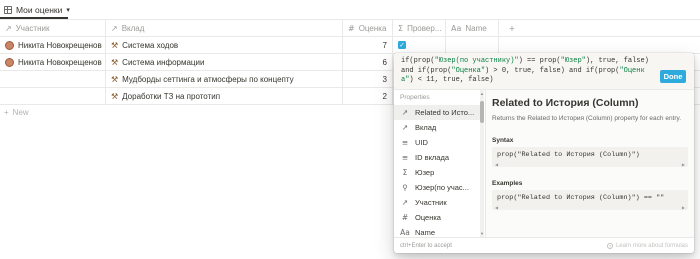 This screenshot has width=700, height=259. I want to click on syntax-code-box: prop("Related to История (Column)") ◀ ▶, so click(590, 157).